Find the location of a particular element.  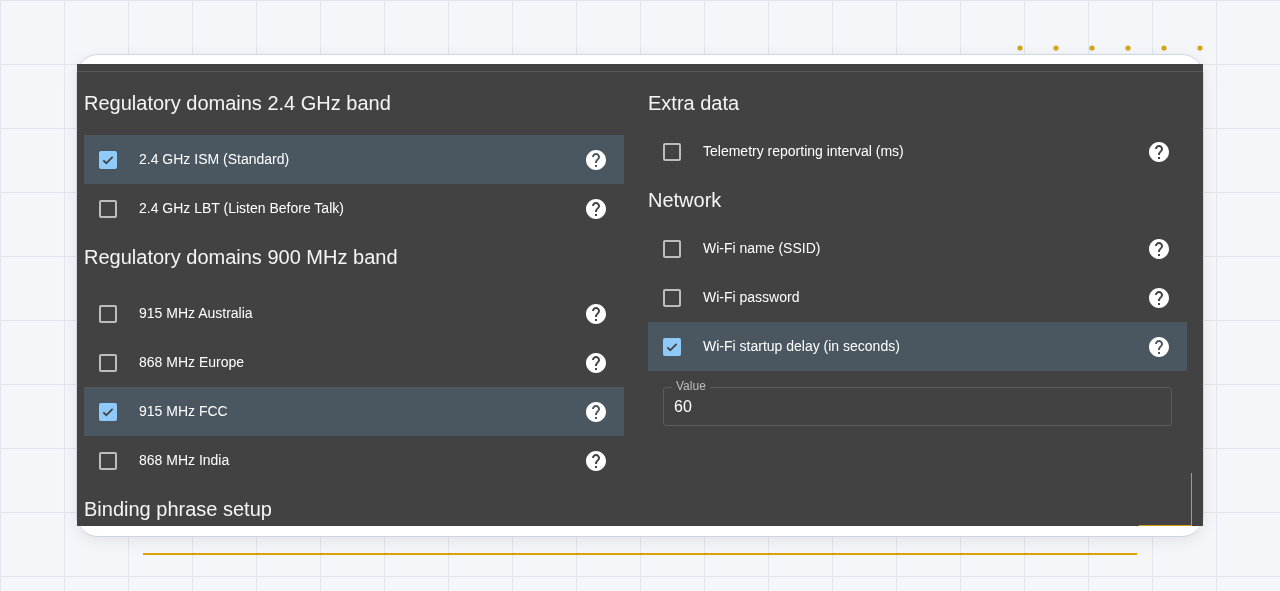

option-label: Wi-Fi password is located at coordinates (752, 297).